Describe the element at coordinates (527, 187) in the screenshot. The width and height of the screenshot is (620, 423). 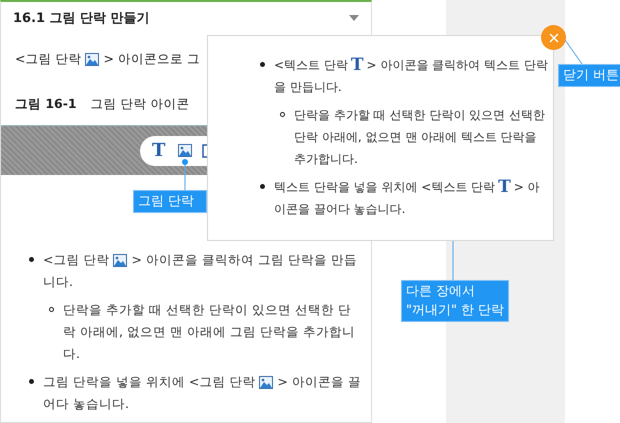
I see `paragraph-text: > 아` at that location.